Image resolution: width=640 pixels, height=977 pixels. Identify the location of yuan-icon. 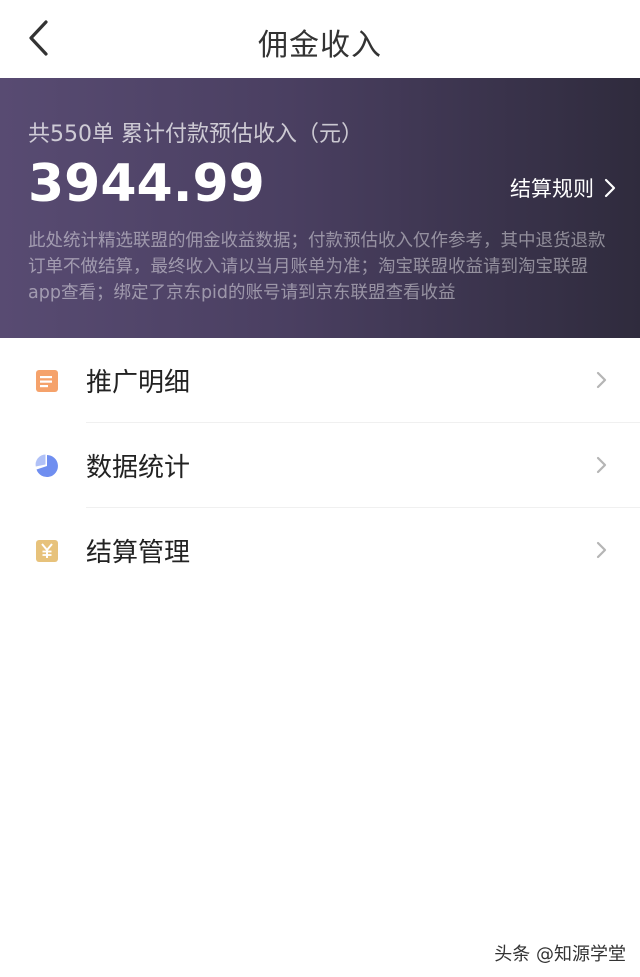
(47, 551).